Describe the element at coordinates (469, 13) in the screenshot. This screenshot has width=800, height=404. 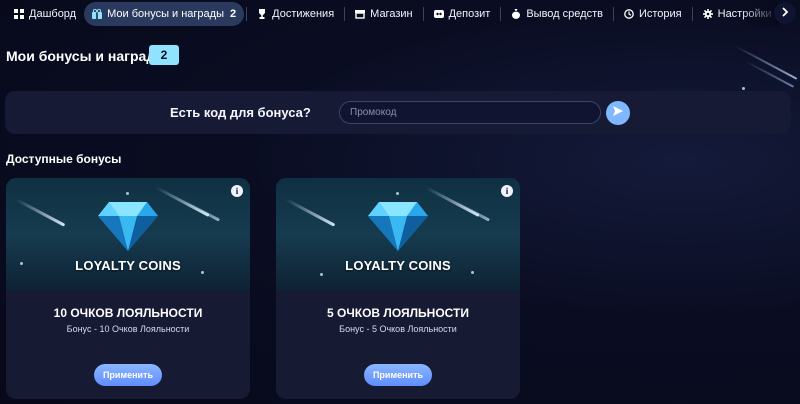
I see `nav-item-label: Депозит` at that location.